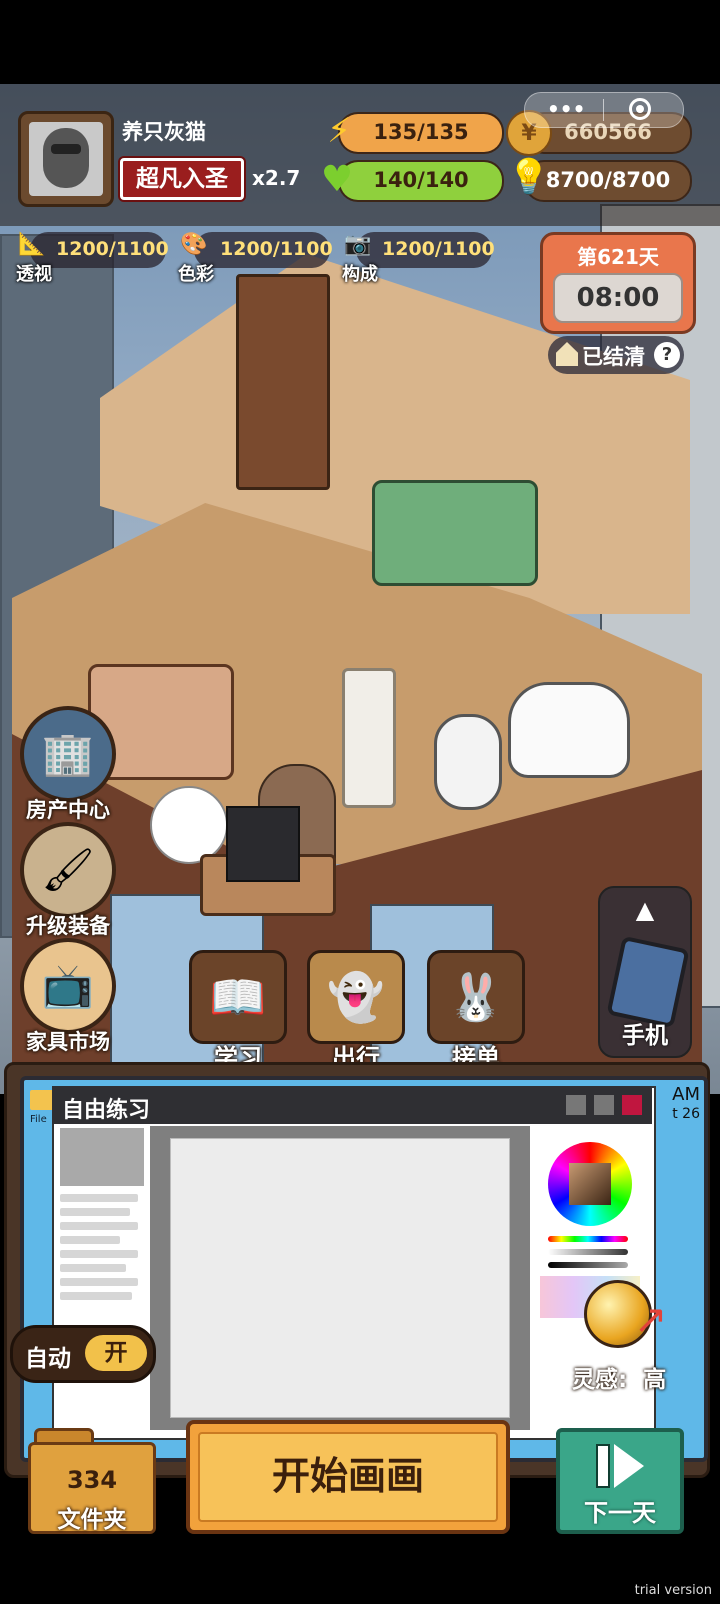 This screenshot has width=720, height=1604. I want to click on lightbulb-icon: 💡, so click(529, 177).